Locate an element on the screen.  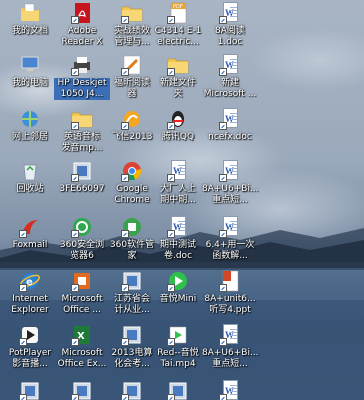
my-computer-icon is located at coordinates (30, 65).